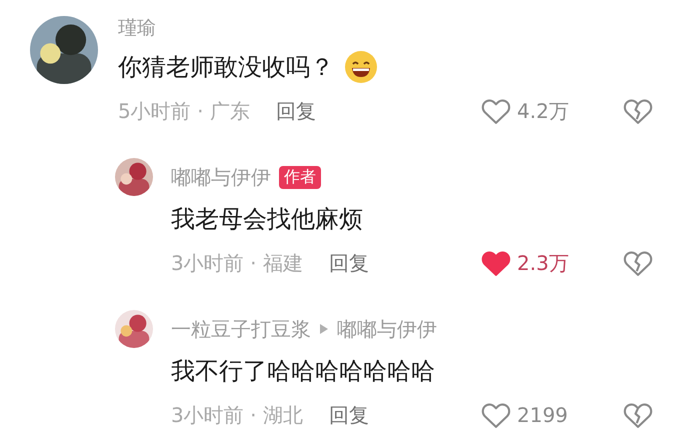 The width and height of the screenshot is (690, 443). I want to click on comment-text: 你猜老师敢没收吗？, so click(226, 67).